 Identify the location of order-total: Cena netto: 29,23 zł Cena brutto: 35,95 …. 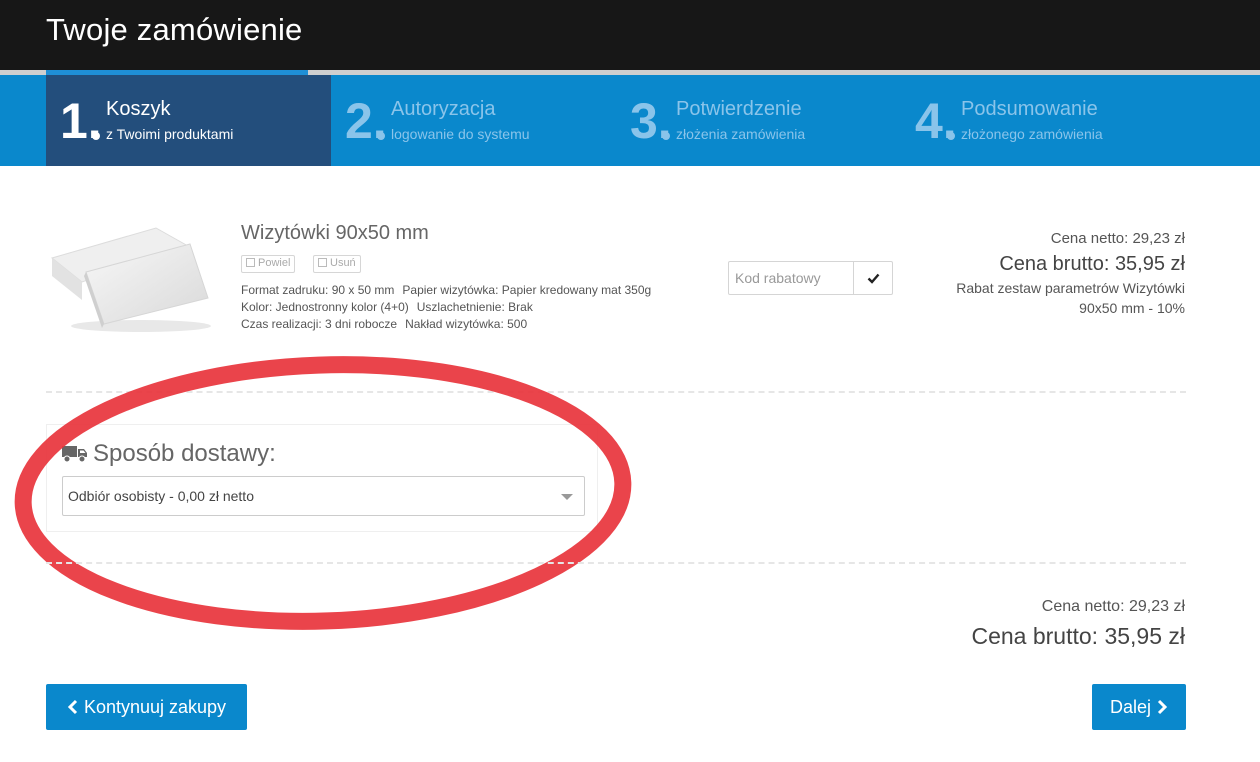
(1078, 625).